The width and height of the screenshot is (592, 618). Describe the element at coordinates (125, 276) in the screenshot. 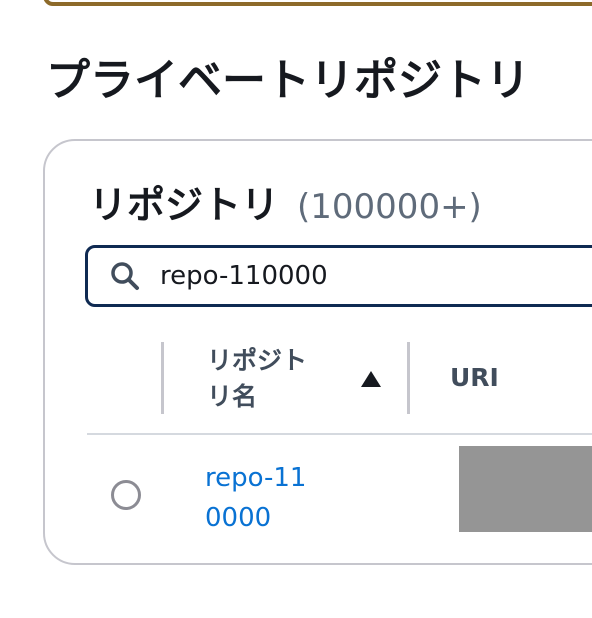

I see `search-icon` at that location.